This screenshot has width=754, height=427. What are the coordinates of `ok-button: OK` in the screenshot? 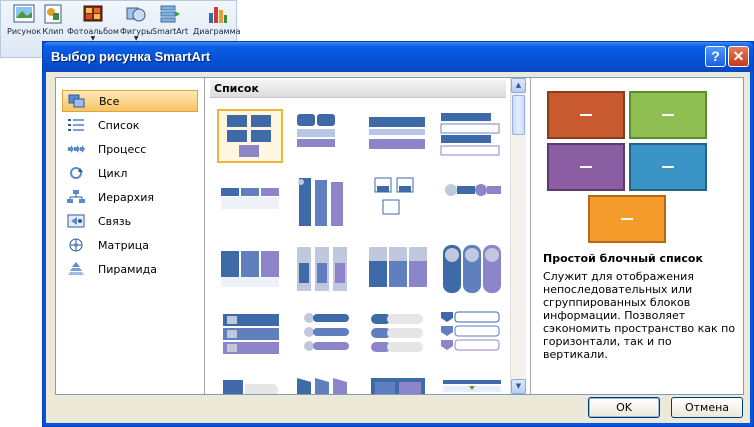 It's located at (624, 407).